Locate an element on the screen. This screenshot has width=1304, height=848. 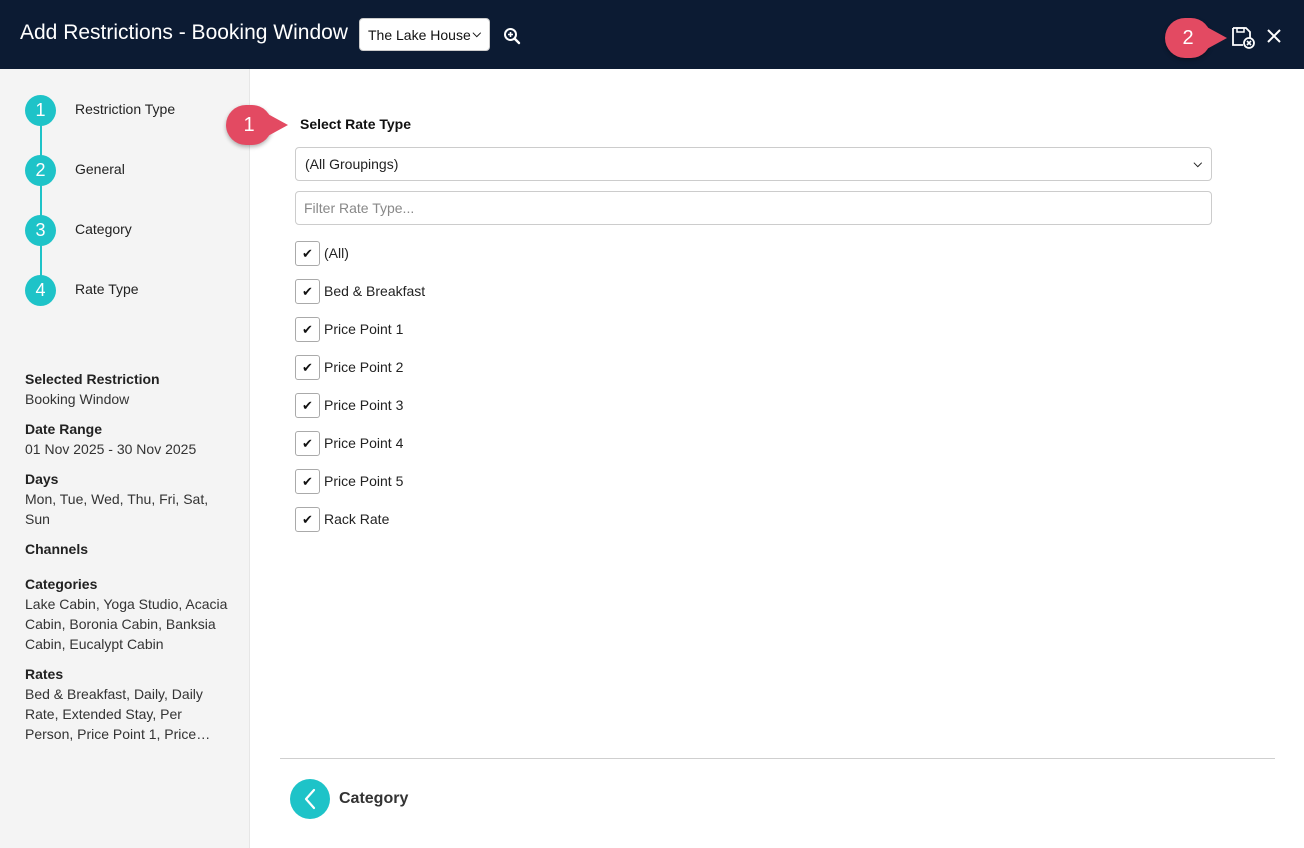
summary-value is located at coordinates (127, 561).